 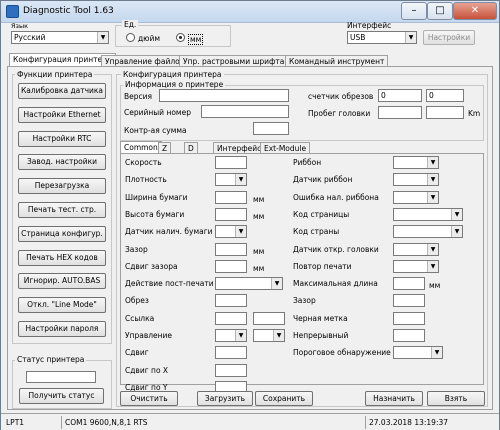 What do you see at coordinates (211, 422) in the screenshot?
I see `status-com: COM1 9600,N,8,1 RTS` at bounding box center [211, 422].